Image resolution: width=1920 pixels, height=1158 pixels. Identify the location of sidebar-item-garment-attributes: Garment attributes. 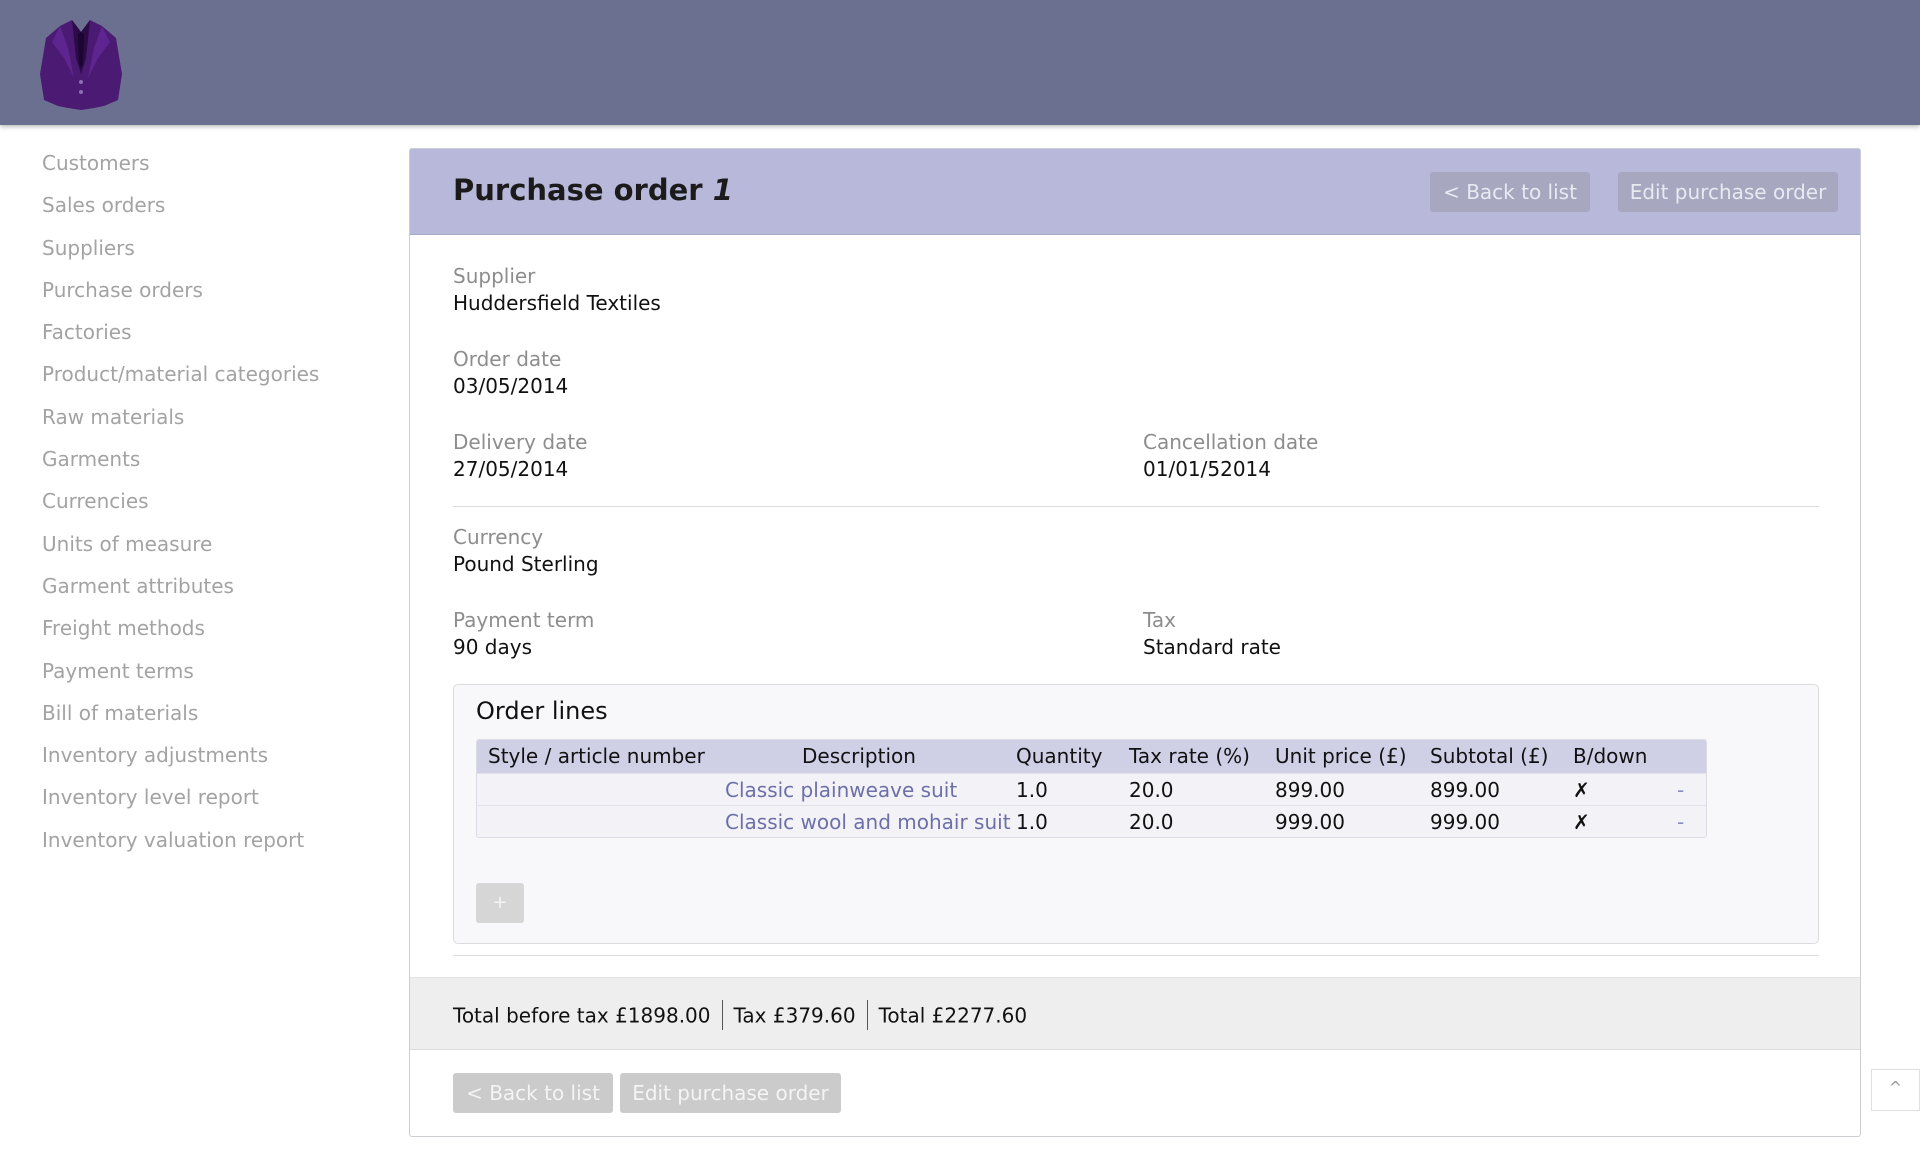
(212, 586).